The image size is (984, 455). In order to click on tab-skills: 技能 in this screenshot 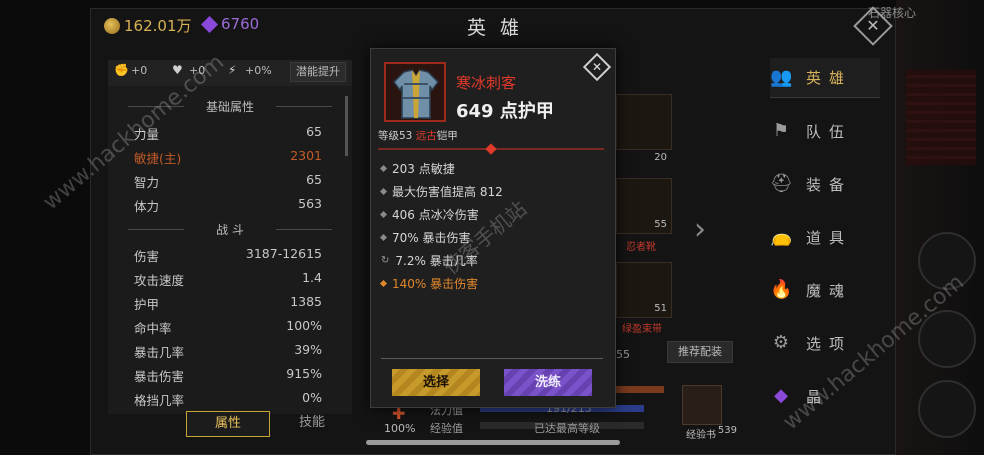, I will do `click(312, 424)`.